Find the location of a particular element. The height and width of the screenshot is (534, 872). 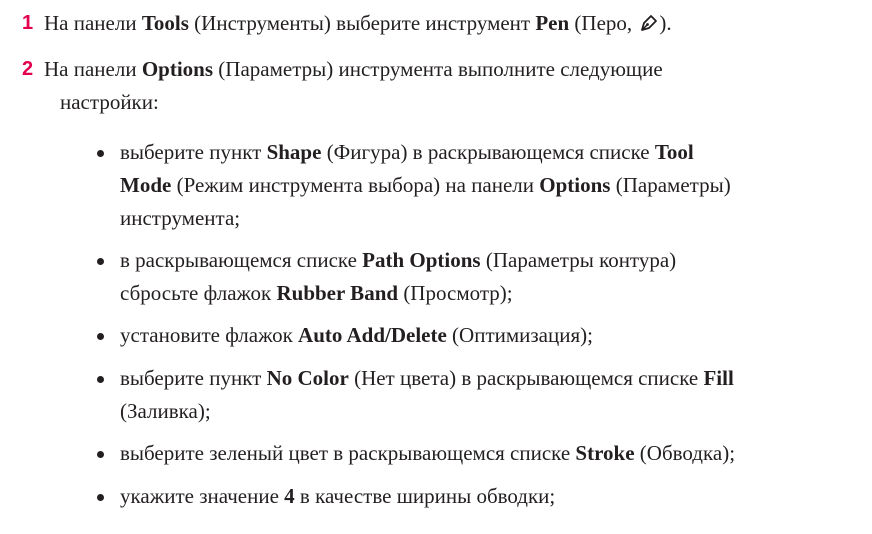

text-run: в раскрывающемся списке is located at coordinates (241, 260).